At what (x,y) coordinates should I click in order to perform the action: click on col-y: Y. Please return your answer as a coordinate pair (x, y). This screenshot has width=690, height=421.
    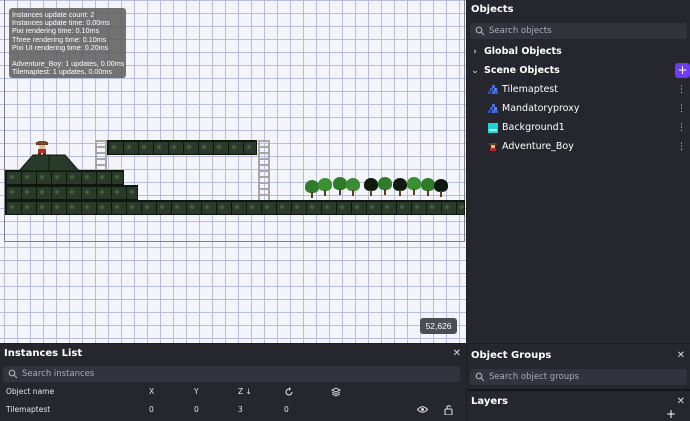
    Looking at the image, I should click on (196, 391).